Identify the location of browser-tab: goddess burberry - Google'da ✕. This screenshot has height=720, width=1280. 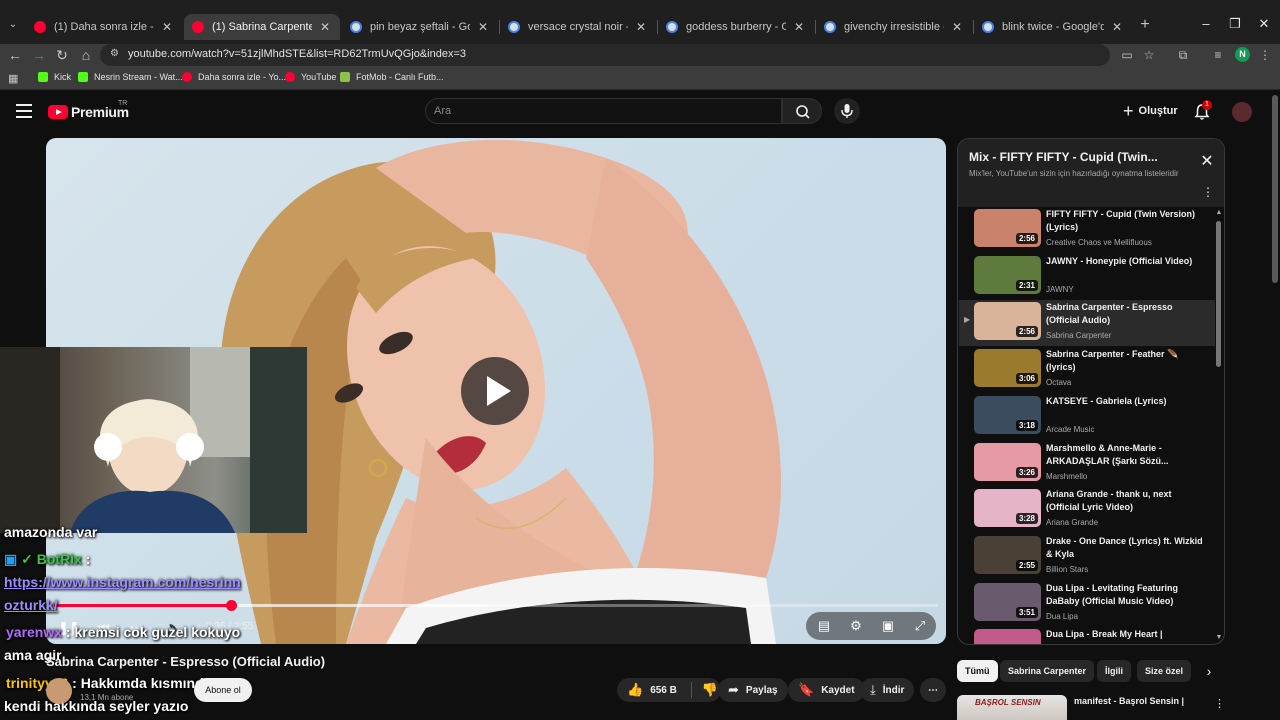
(736, 27).